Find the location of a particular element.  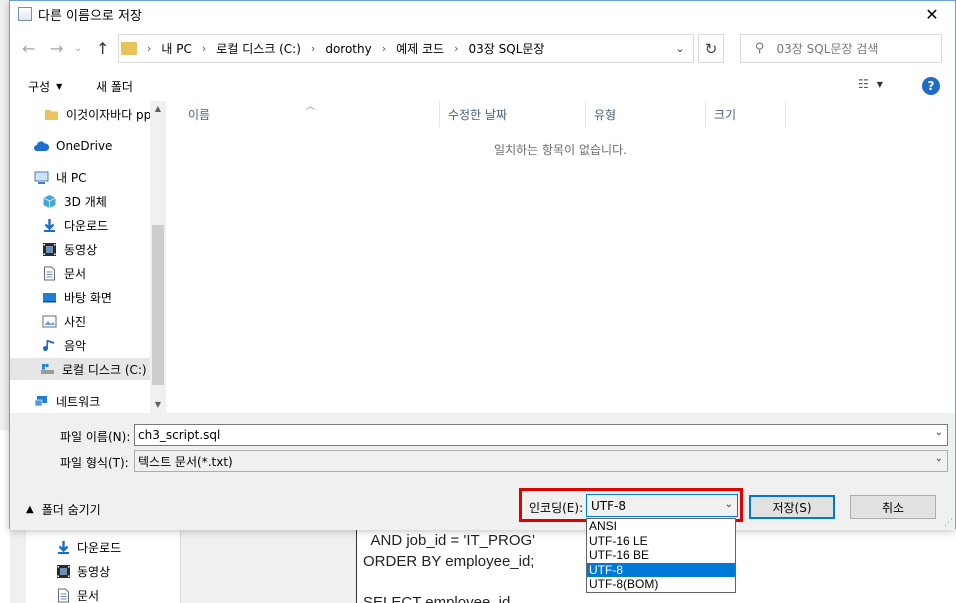

forward-arrow-icon: → is located at coordinates (56, 48).